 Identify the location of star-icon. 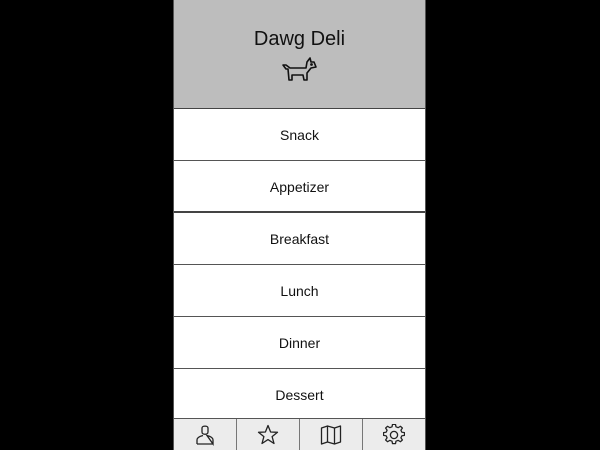
(268, 434).